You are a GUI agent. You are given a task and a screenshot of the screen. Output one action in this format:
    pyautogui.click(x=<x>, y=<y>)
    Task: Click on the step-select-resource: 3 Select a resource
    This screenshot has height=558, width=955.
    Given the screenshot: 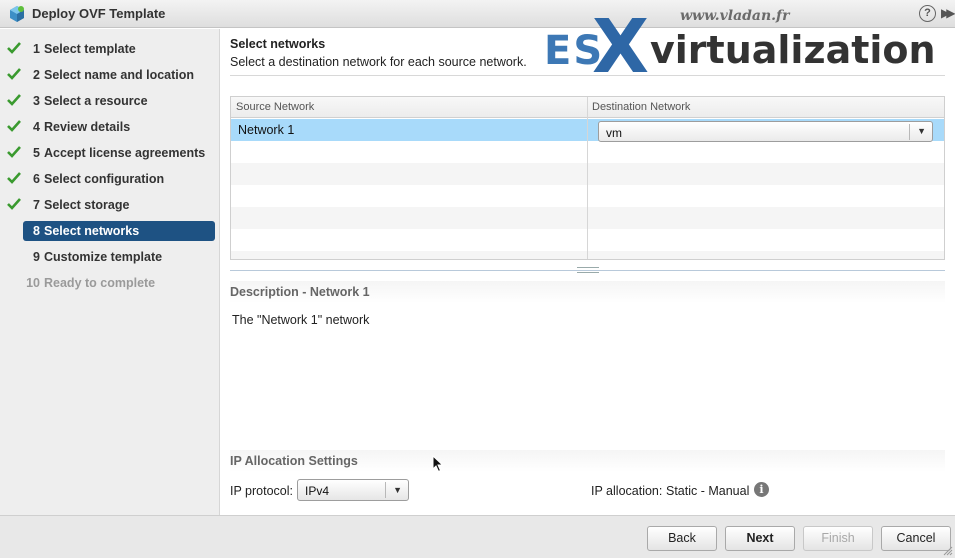 What is the action you would take?
    pyautogui.click(x=110, y=101)
    